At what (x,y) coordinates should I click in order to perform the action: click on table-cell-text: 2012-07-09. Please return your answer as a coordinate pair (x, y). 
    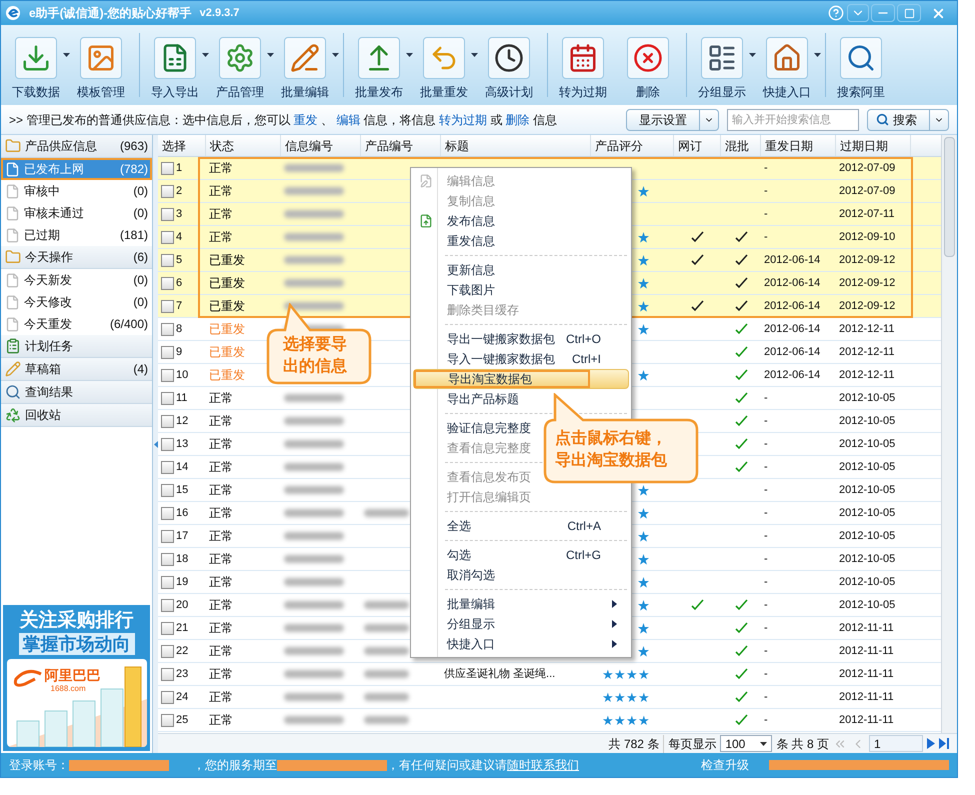
    Looking at the image, I should click on (867, 191).